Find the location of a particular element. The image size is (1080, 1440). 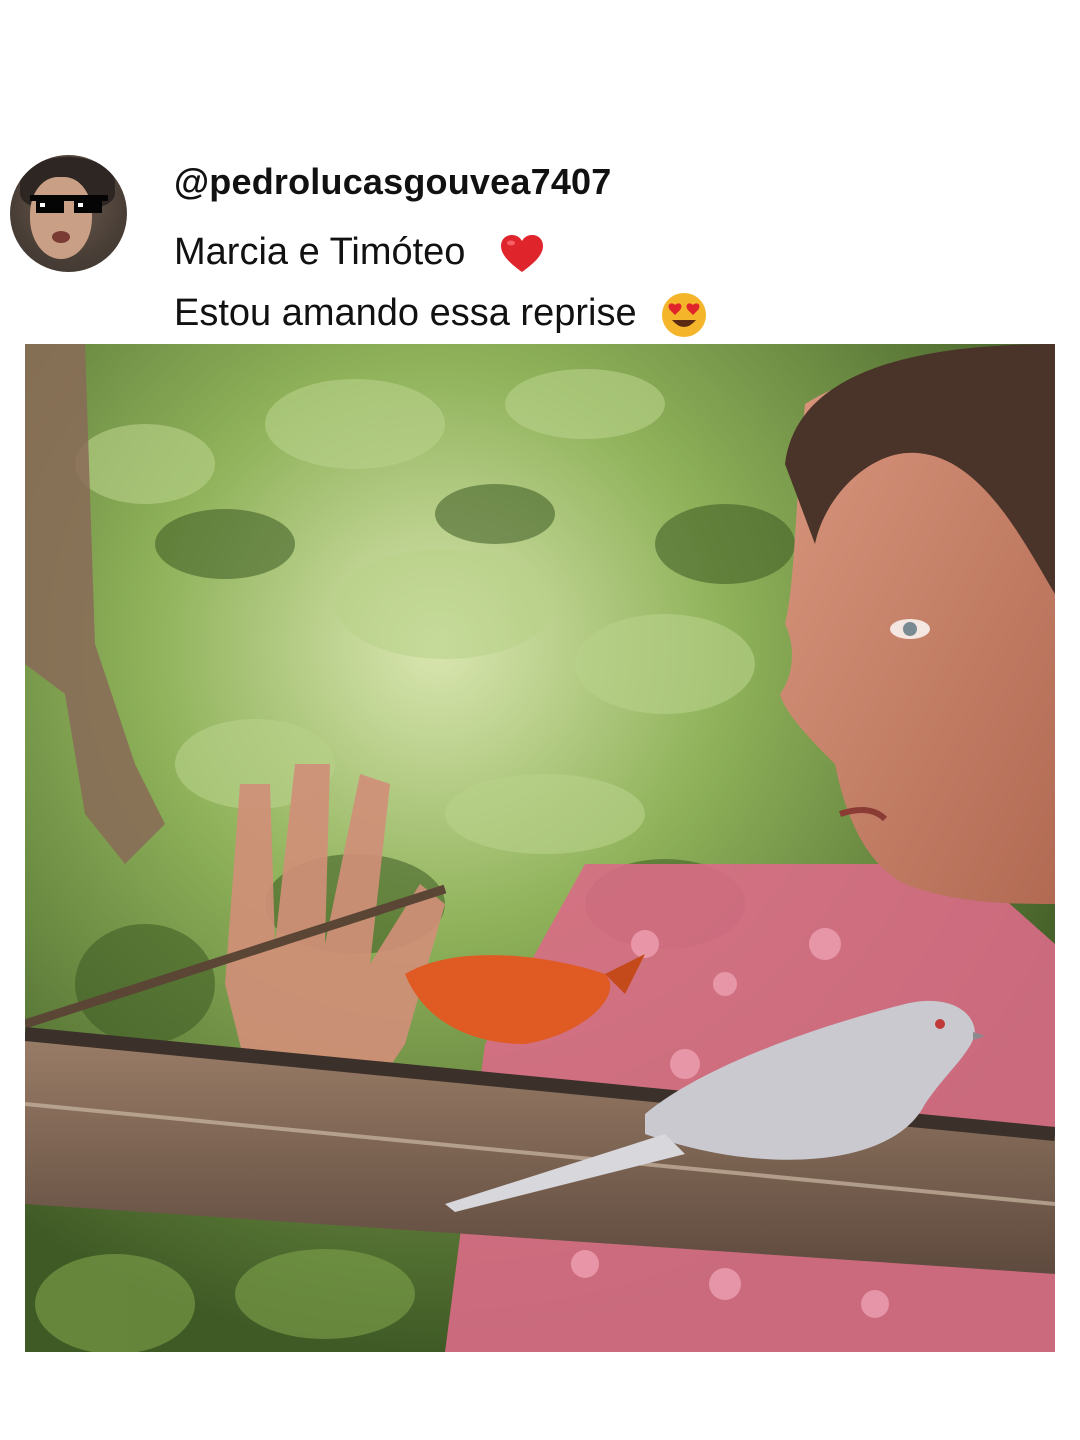

comment-username: @pedrolucasgouvea7407 is located at coordinates (392, 182).